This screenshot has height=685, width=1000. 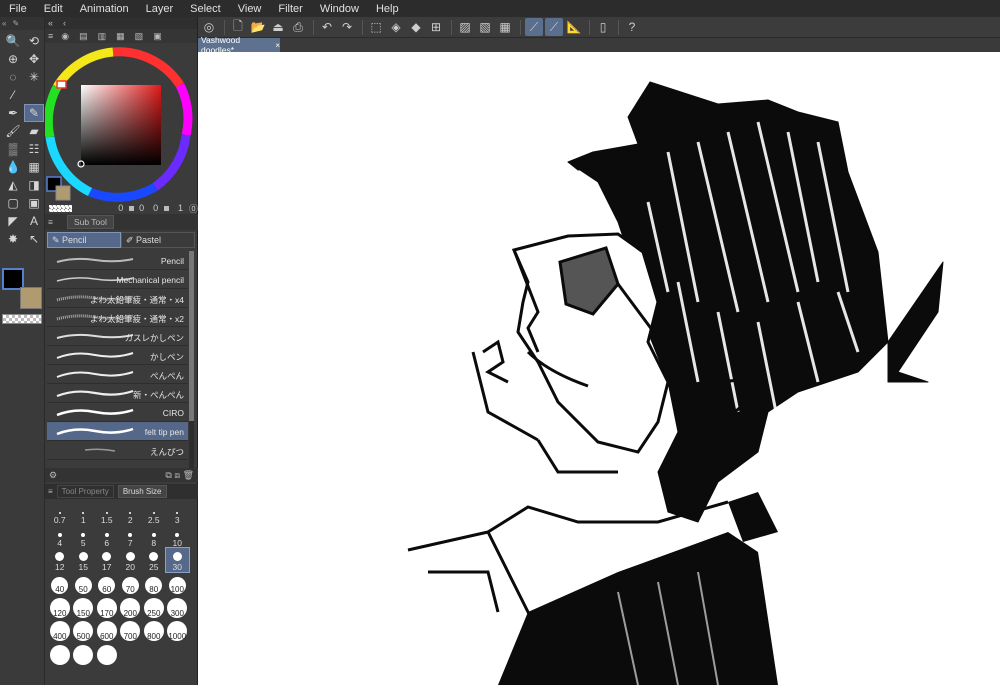 I want to click on list-item: Mechanical pencil, so click(x=117, y=279).